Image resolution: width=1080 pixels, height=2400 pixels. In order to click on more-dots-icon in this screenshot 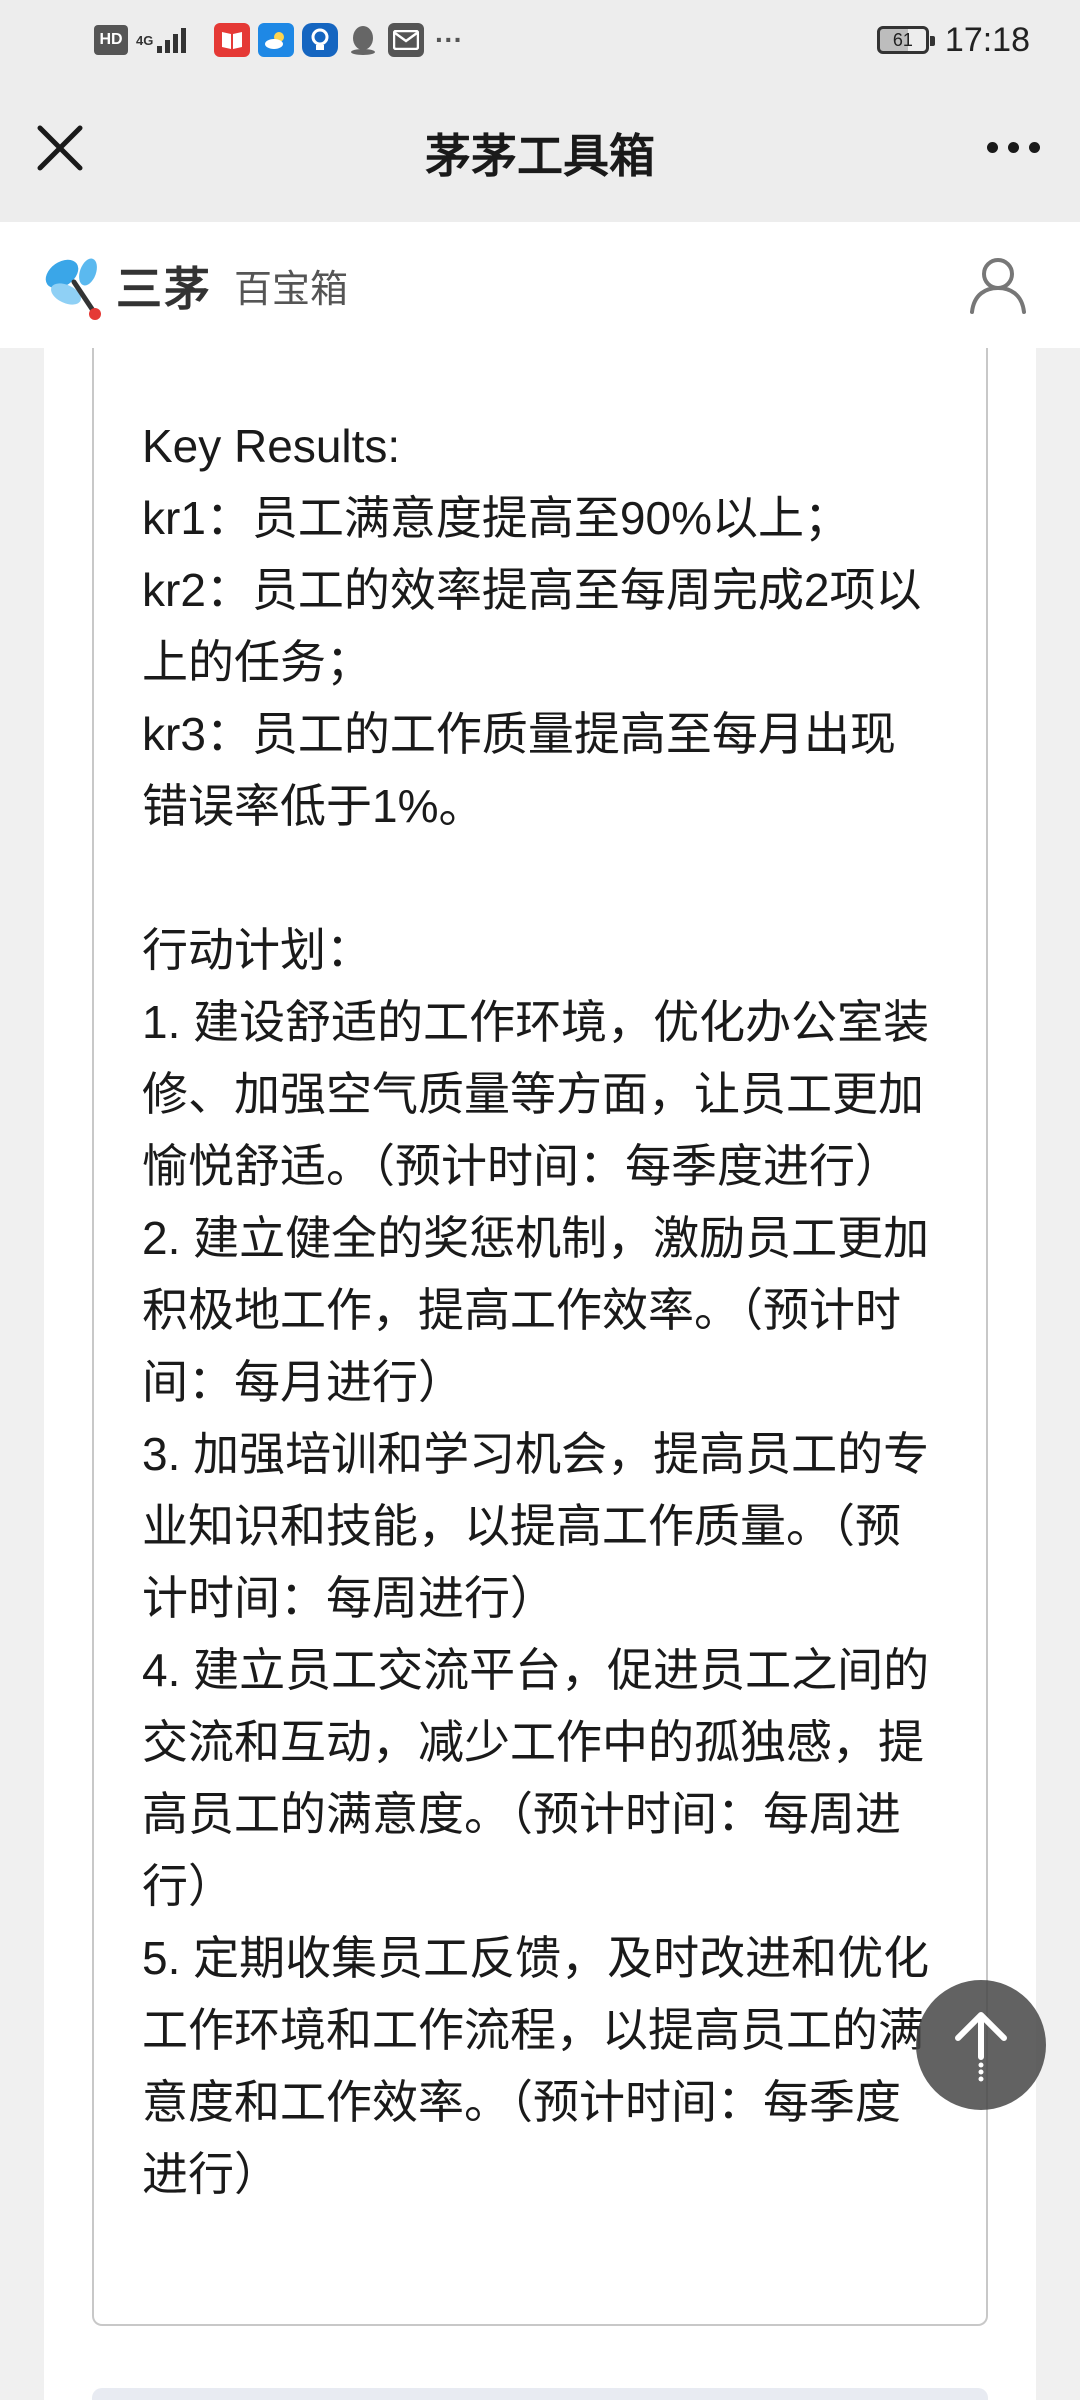, I will do `click(992, 147)`.